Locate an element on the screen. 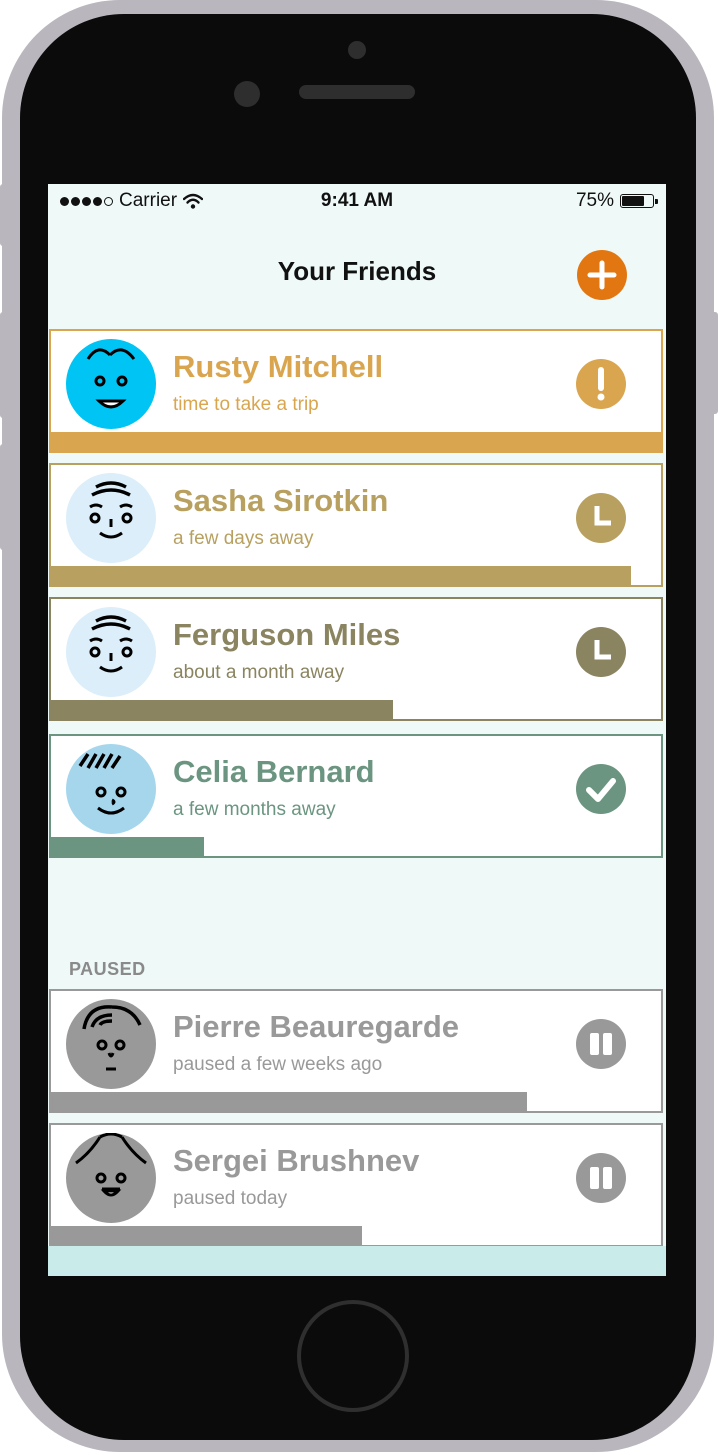 Image resolution: width=718 pixels, height=1455 pixels. add-friend-button is located at coordinates (602, 275).